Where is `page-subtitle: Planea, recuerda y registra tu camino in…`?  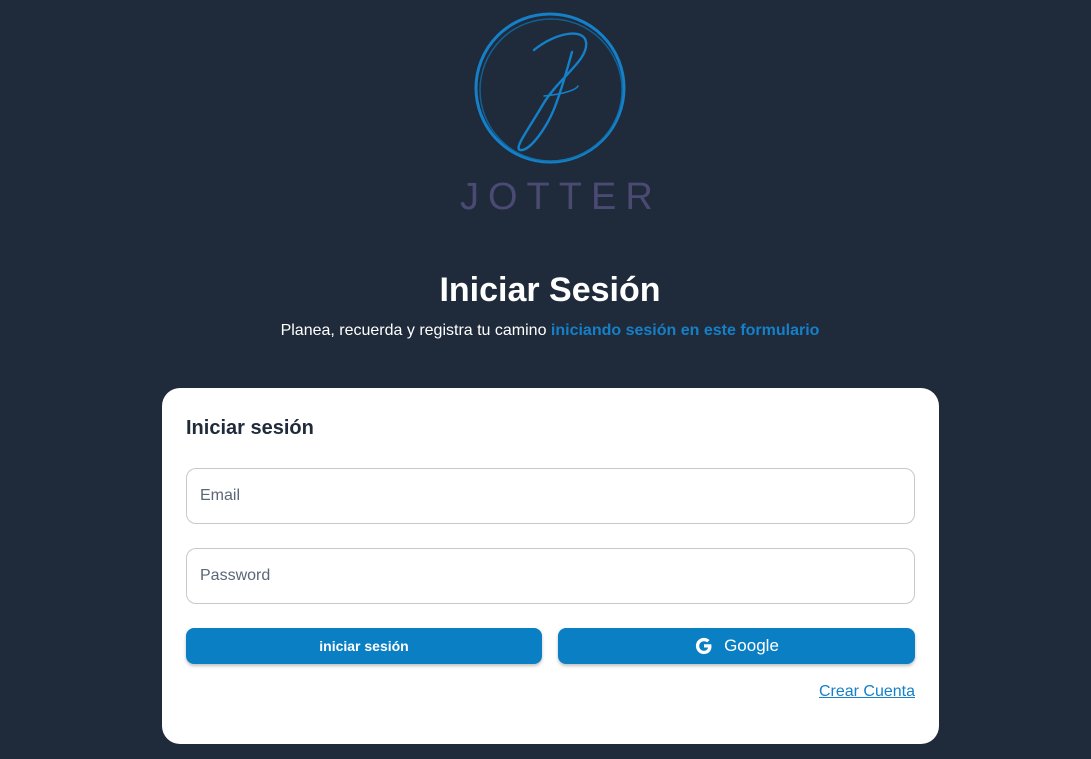 page-subtitle: Planea, recuerda y registra tu camino in… is located at coordinates (545, 331).